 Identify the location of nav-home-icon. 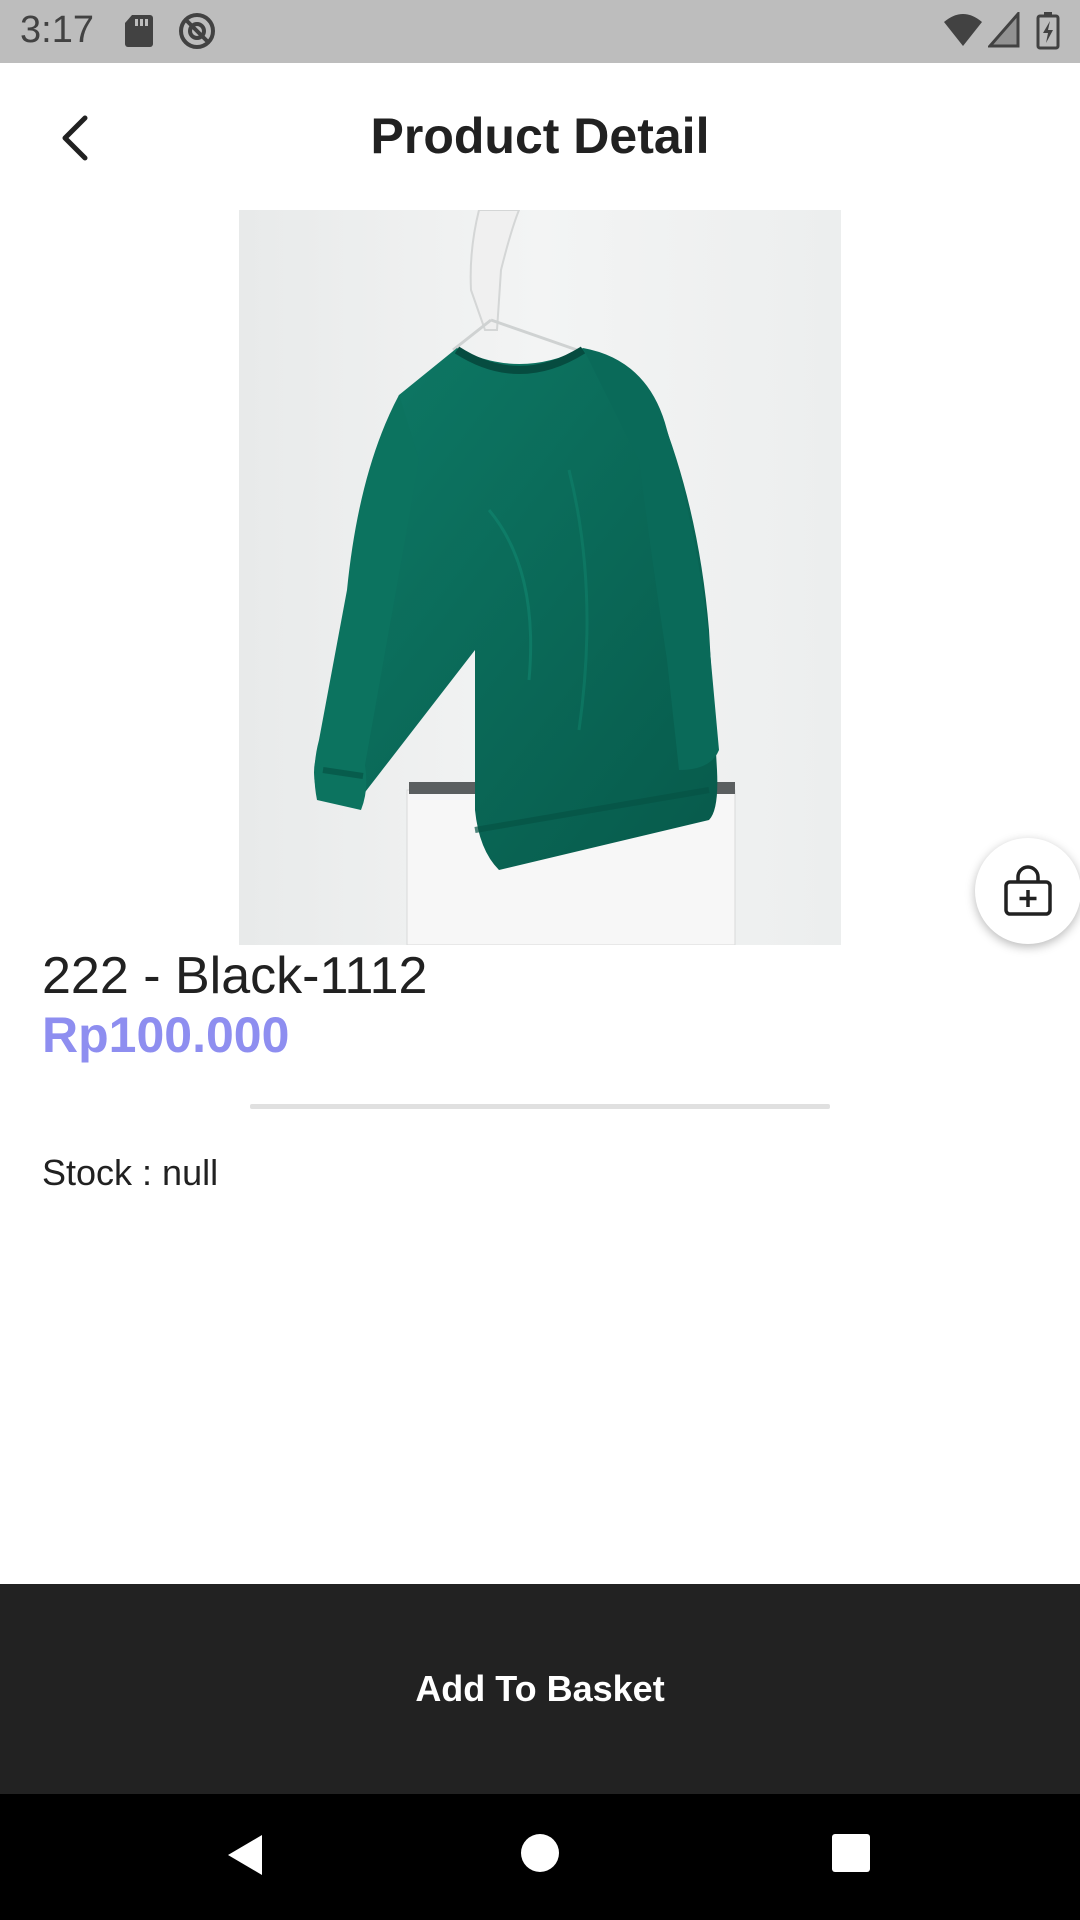
(540, 1853).